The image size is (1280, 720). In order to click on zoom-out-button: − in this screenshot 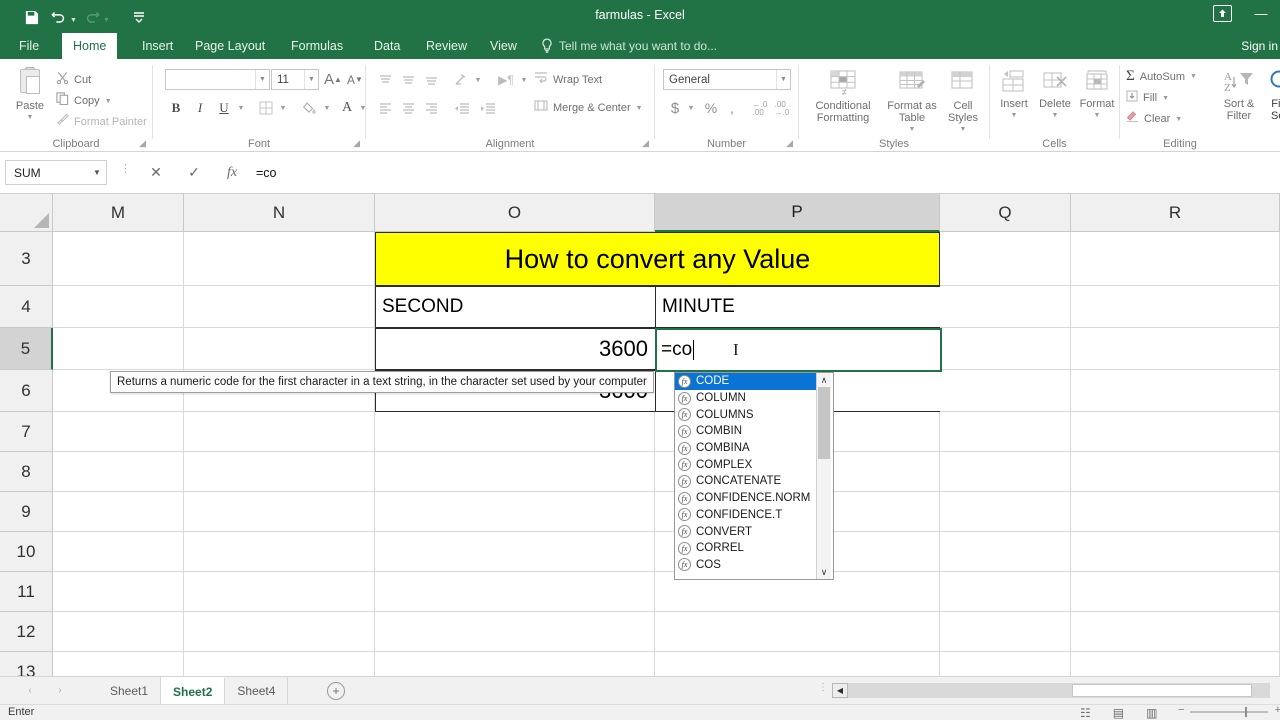, I will do `click(1181, 710)`.